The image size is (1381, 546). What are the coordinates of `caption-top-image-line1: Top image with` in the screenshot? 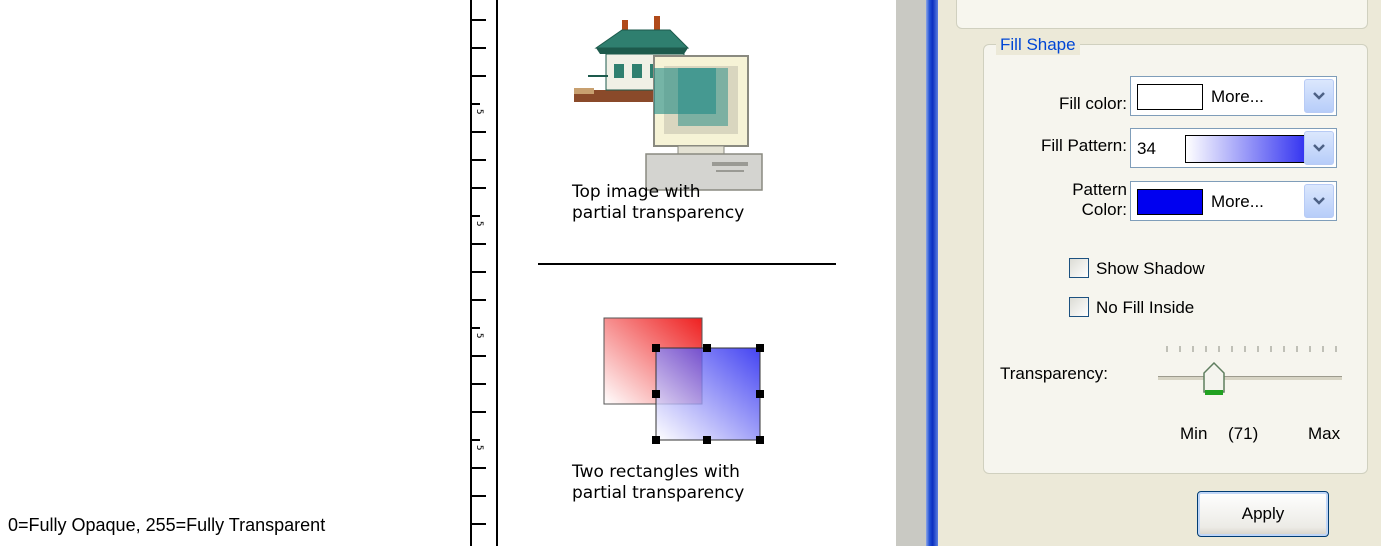 It's located at (636, 192).